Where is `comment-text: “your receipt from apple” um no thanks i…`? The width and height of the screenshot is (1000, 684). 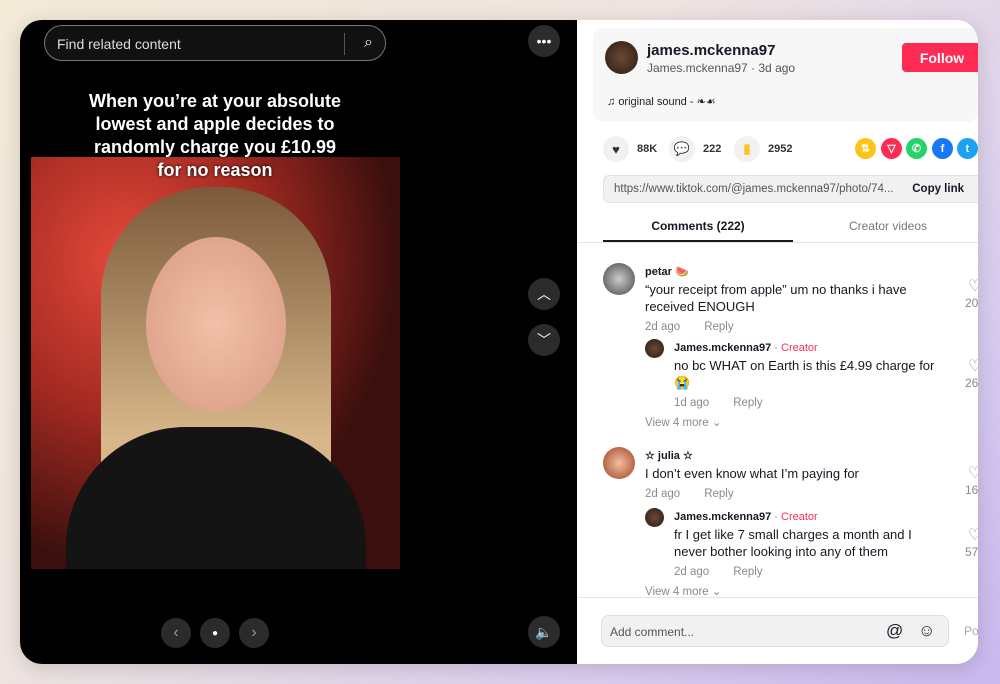
comment-text: “your receipt from apple” um no thanks i… is located at coordinates (776, 298).